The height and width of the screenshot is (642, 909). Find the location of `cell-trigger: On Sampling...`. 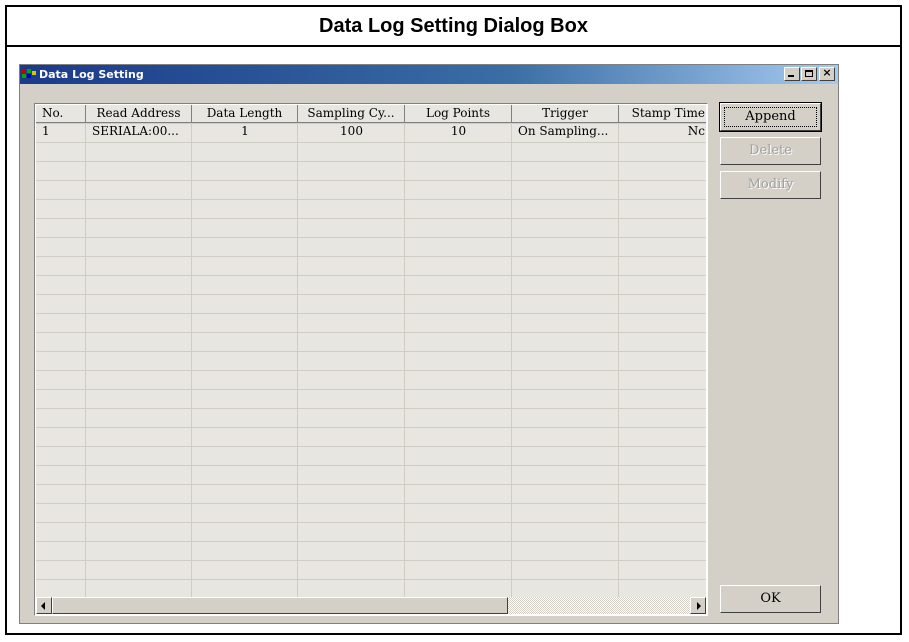

cell-trigger: On Sampling... is located at coordinates (563, 131).